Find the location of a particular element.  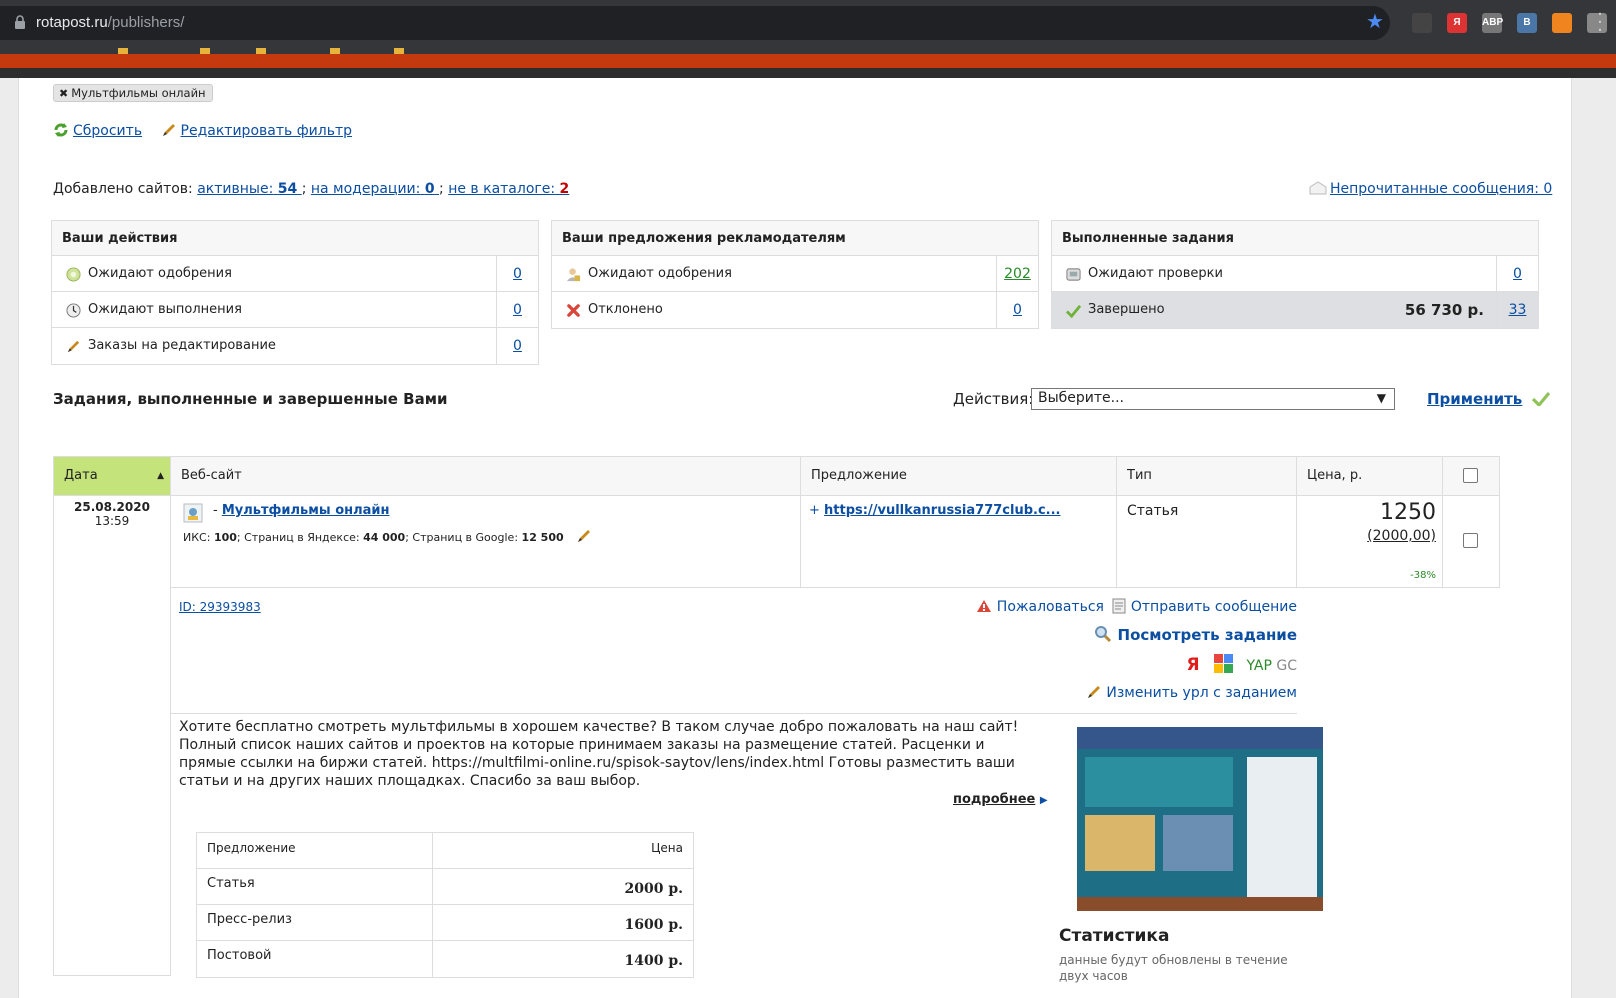

refresh-icon is located at coordinates (61, 130).